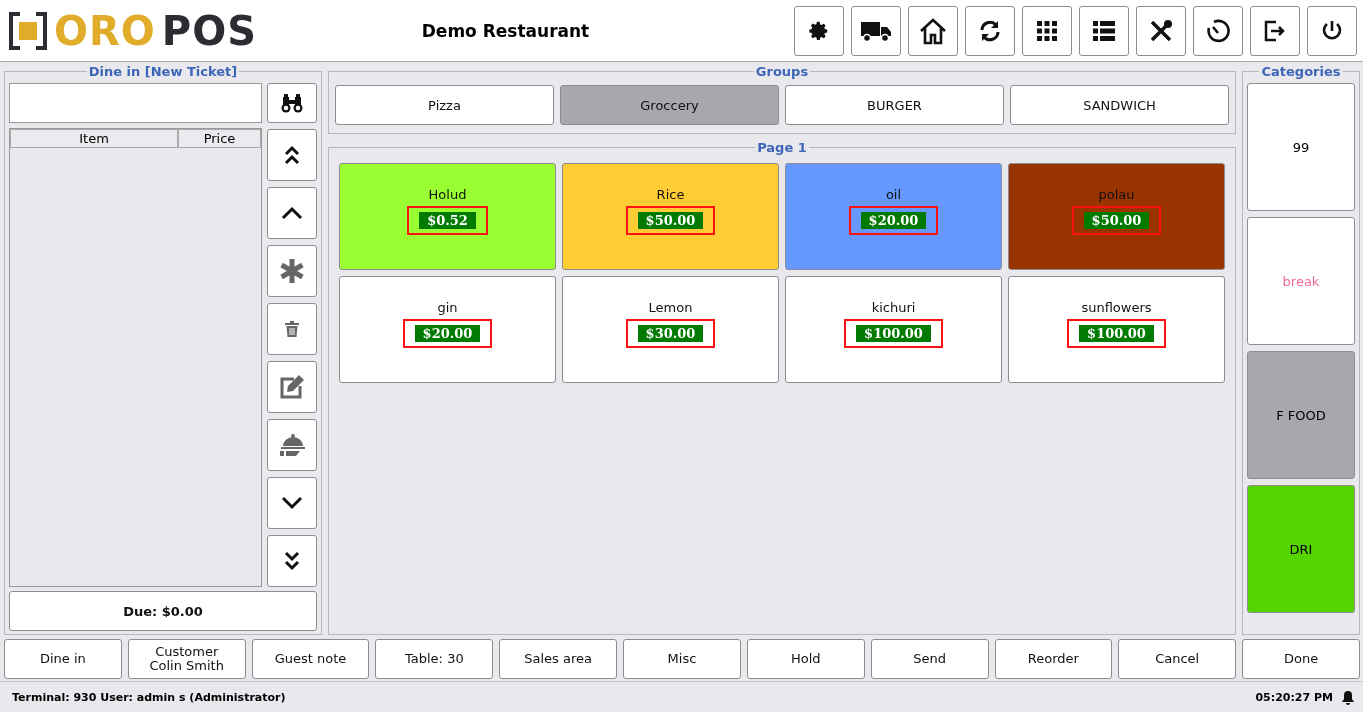 The height and width of the screenshot is (712, 1363). Describe the element at coordinates (135, 103) in the screenshot. I see `search-field` at that location.